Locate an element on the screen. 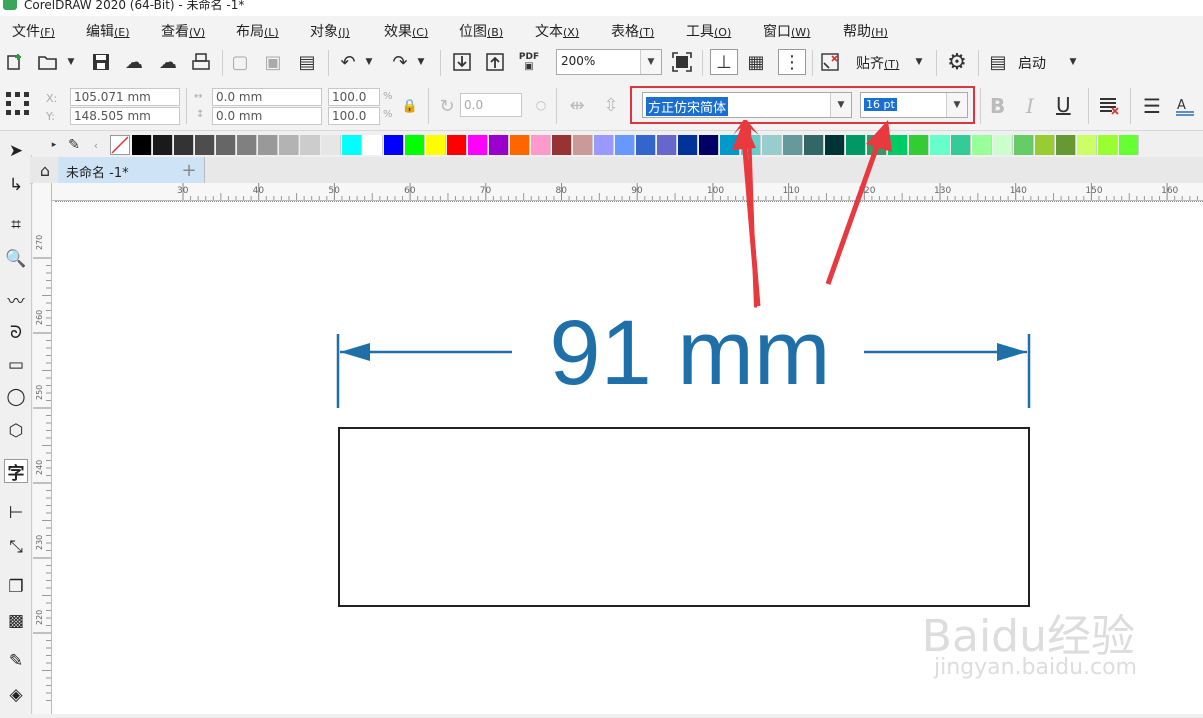  options-gear-icon: ⚙ is located at coordinates (957, 62).